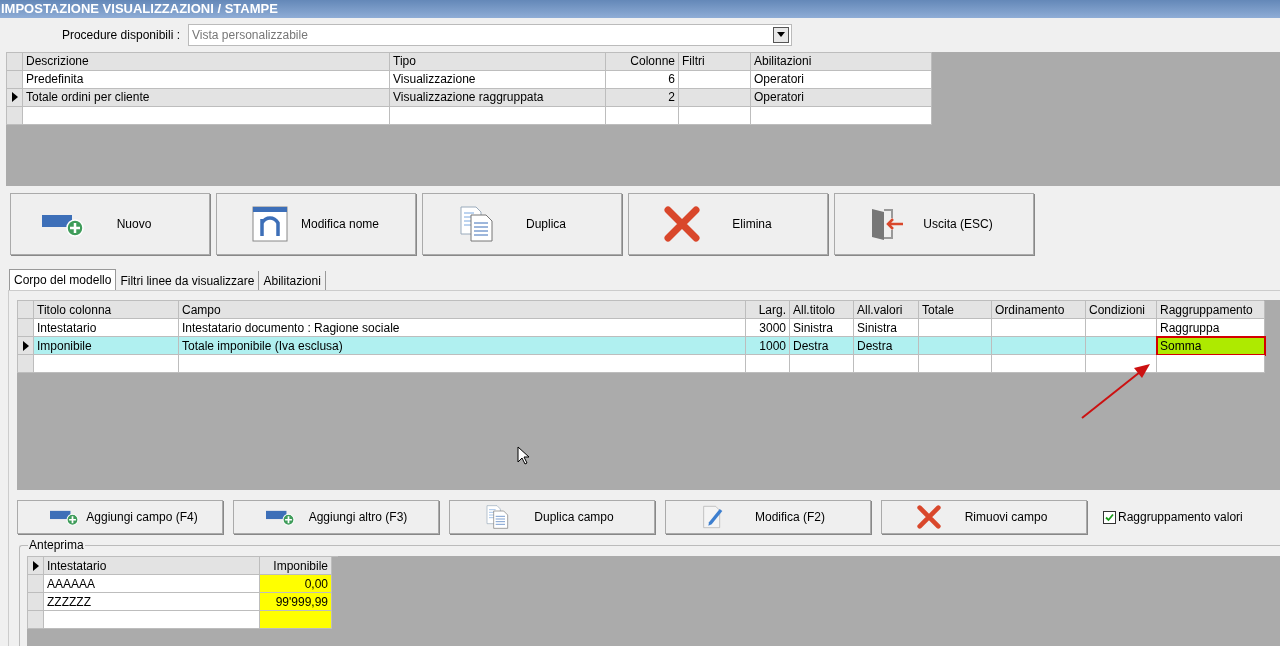  What do you see at coordinates (152, 584) in the screenshot?
I see `table-cell: AAAAAA` at bounding box center [152, 584].